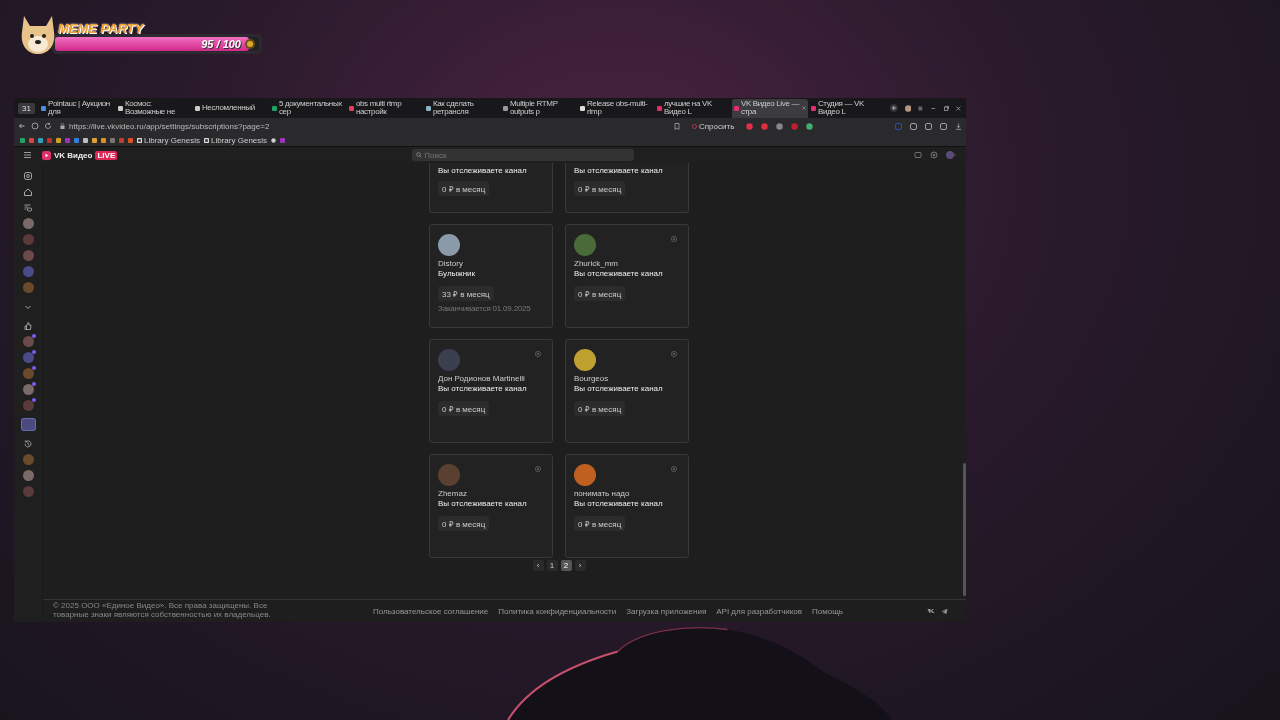 The height and width of the screenshot is (720, 1280). Describe the element at coordinates (946, 108) in the screenshot. I see `restore-icon` at that location.